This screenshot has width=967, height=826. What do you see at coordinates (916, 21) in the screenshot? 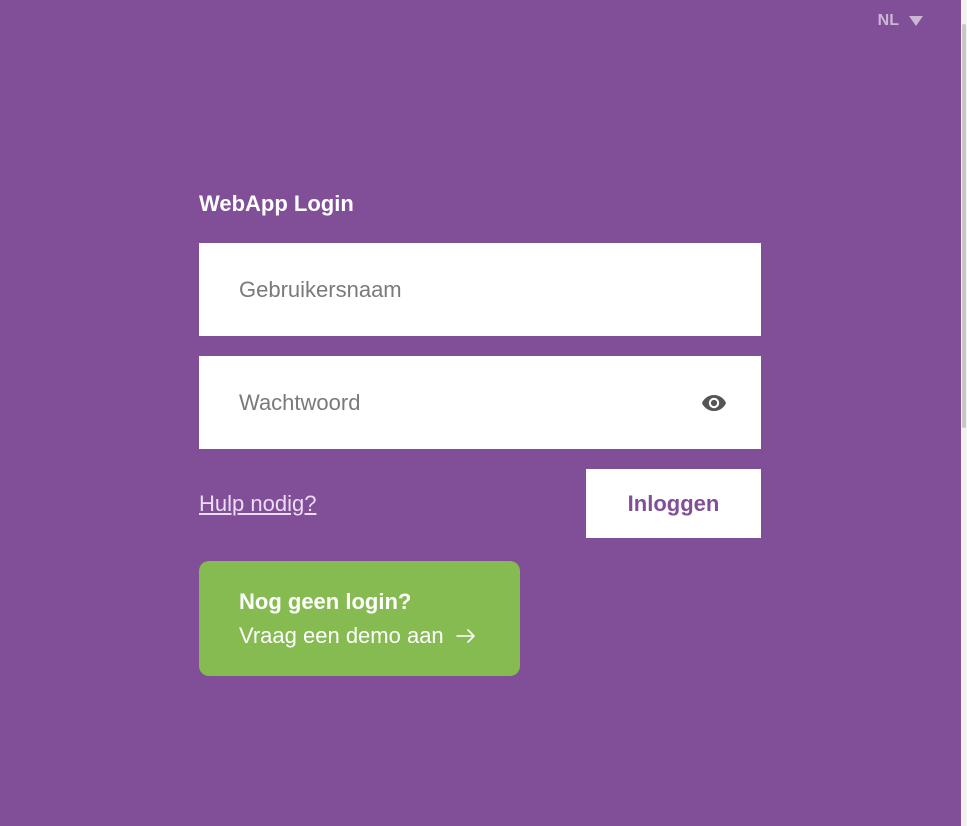
I see `chevron-down-icon` at bounding box center [916, 21].